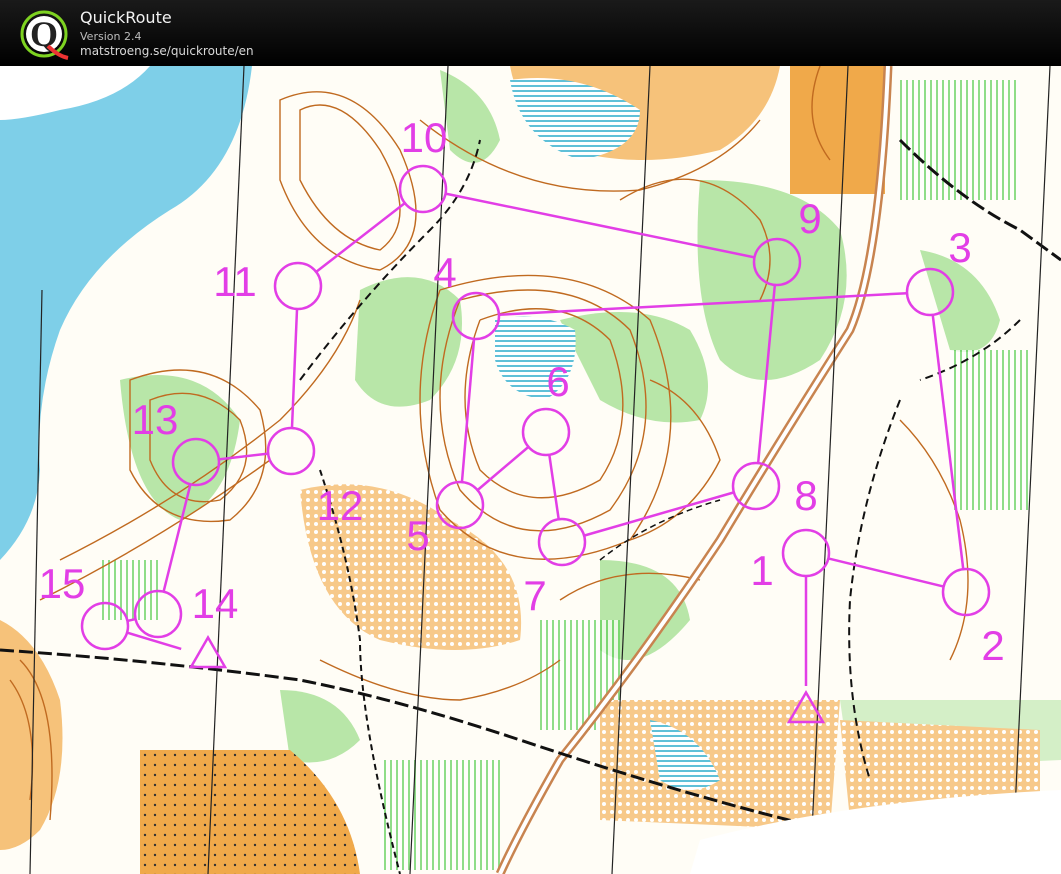 Image resolution: width=1061 pixels, height=874 pixels. Describe the element at coordinates (167, 51) in the screenshot. I see `app-url-link: matstroeng.se/quickroute/en` at that location.